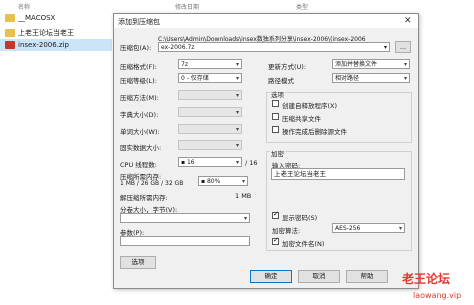  What do you see at coordinates (277, 94) in the screenshot?
I see `options-group-title: 选项` at bounding box center [277, 94].